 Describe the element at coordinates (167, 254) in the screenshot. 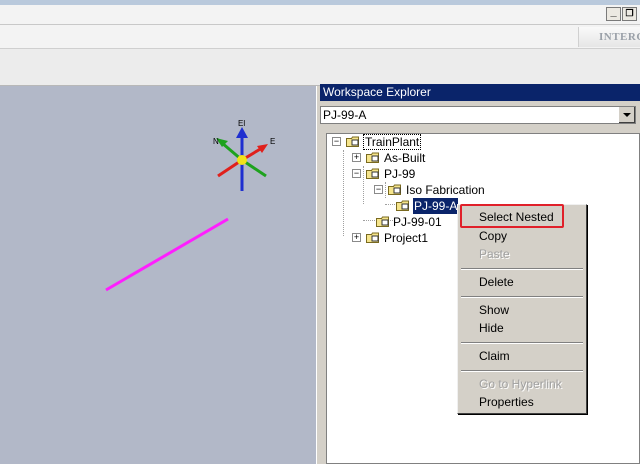

I see `pipe-run-line` at that location.